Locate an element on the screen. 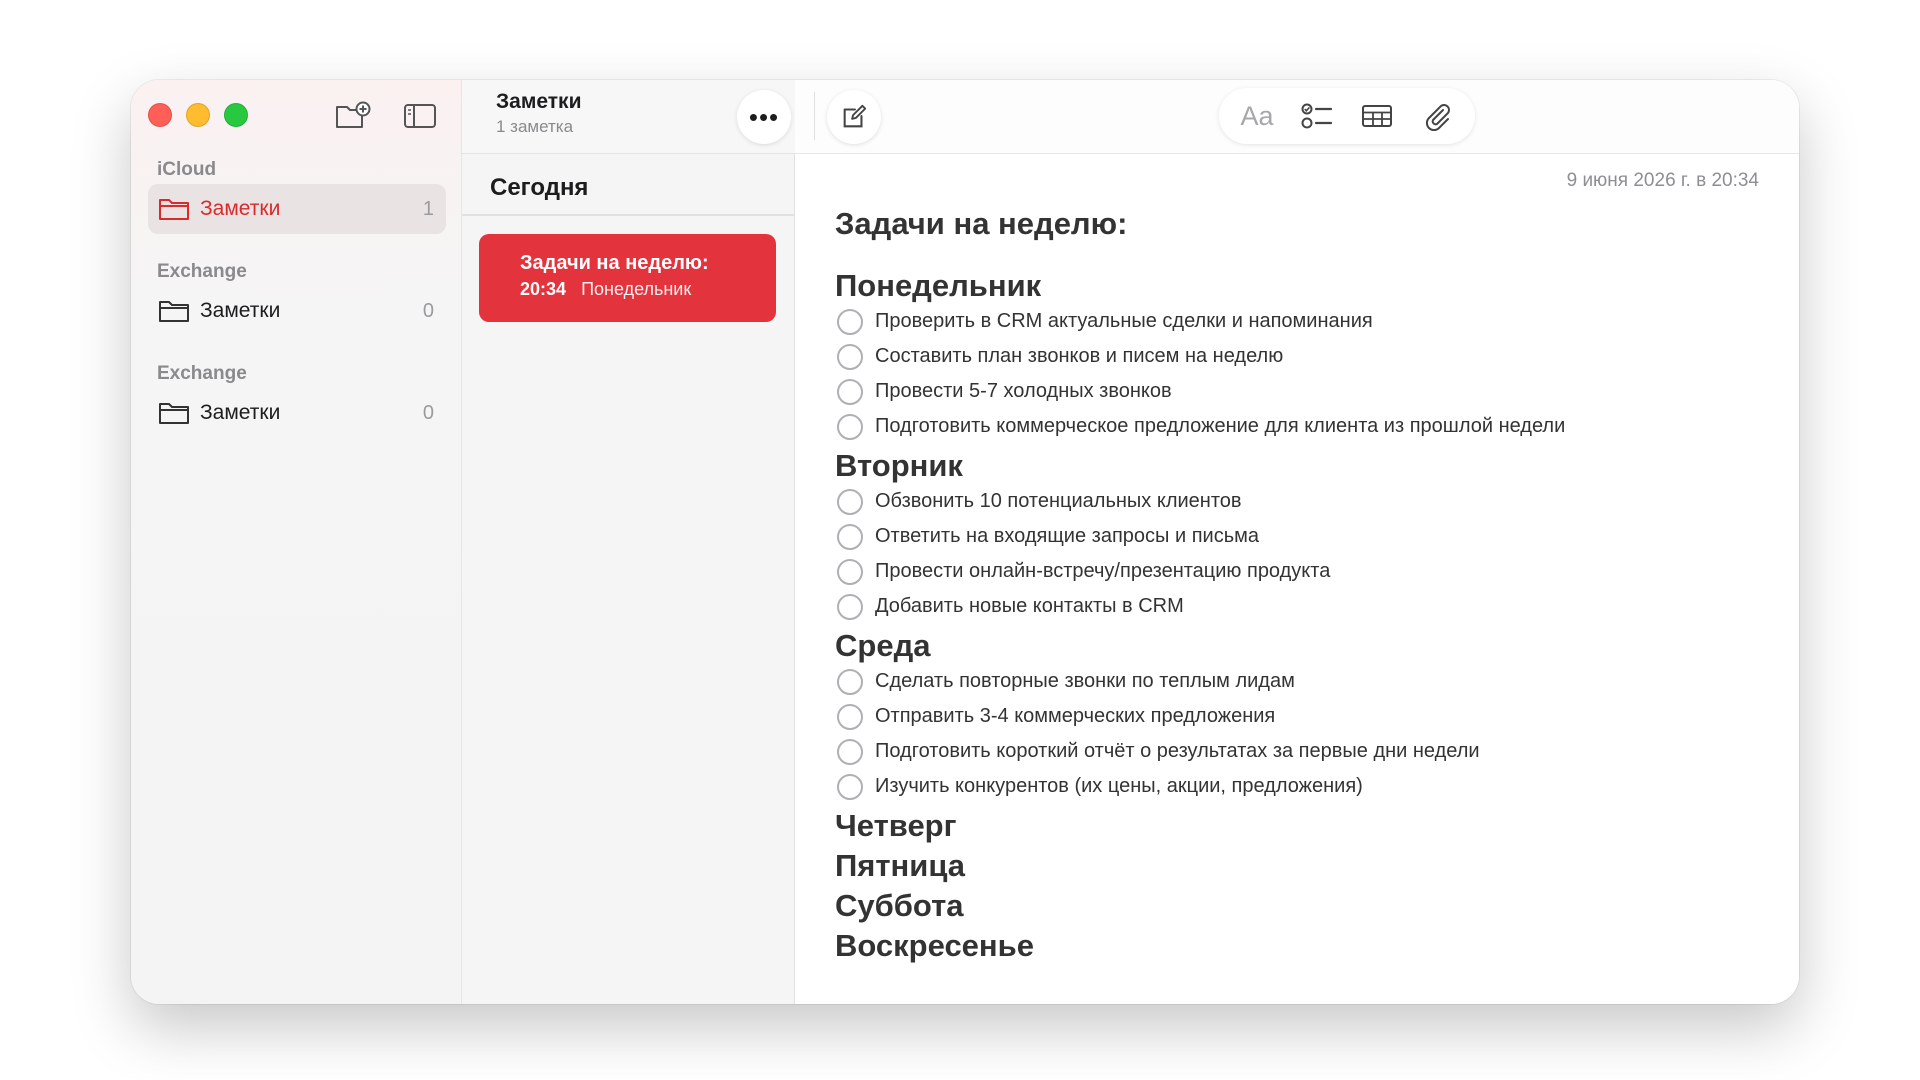 The image size is (1920, 1080). text-format-icon: Aa is located at coordinates (1257, 115).